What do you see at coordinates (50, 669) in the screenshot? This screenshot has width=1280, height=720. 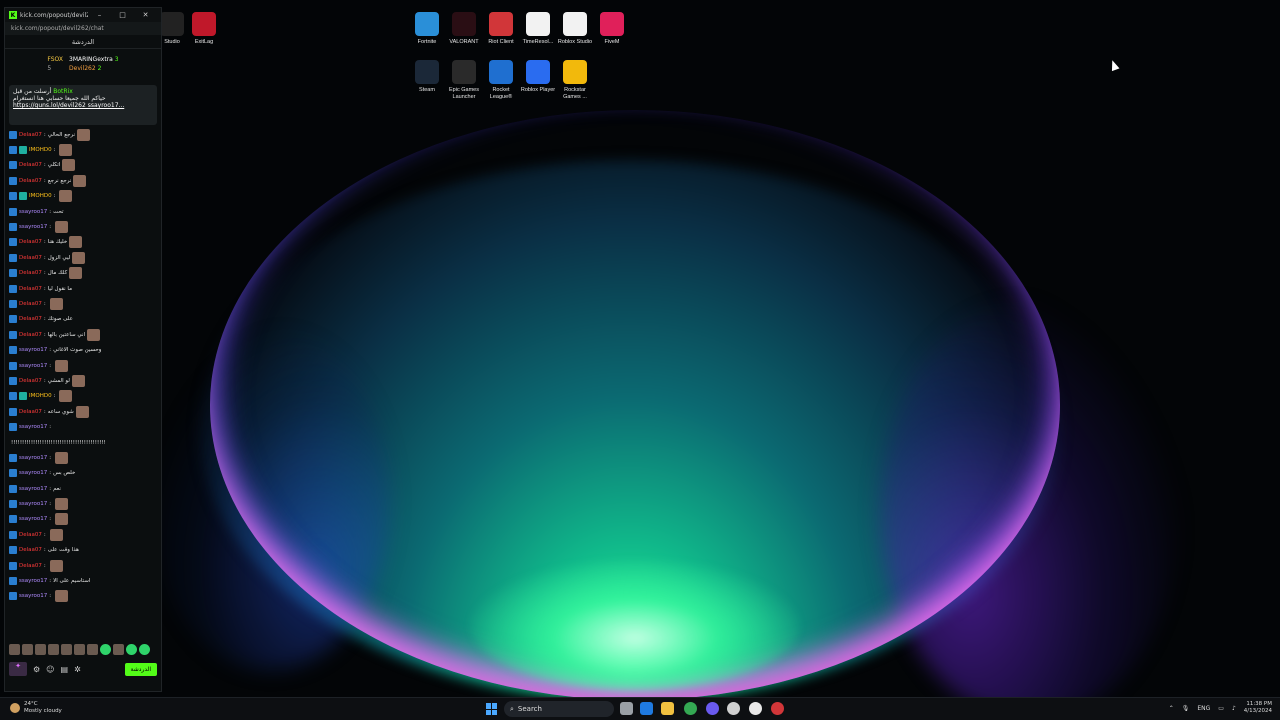 I see `emote-picker-icon: ☺` at bounding box center [50, 669].